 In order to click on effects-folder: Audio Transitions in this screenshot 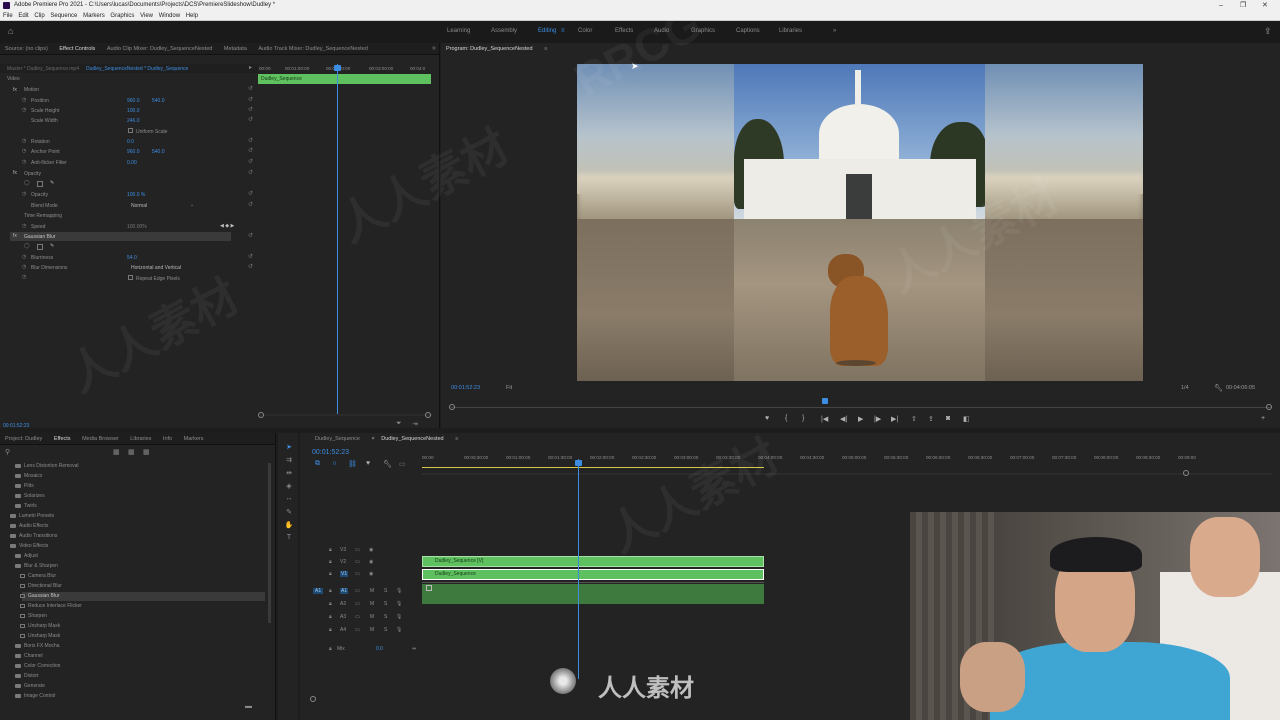, I will do `click(33, 536)`.